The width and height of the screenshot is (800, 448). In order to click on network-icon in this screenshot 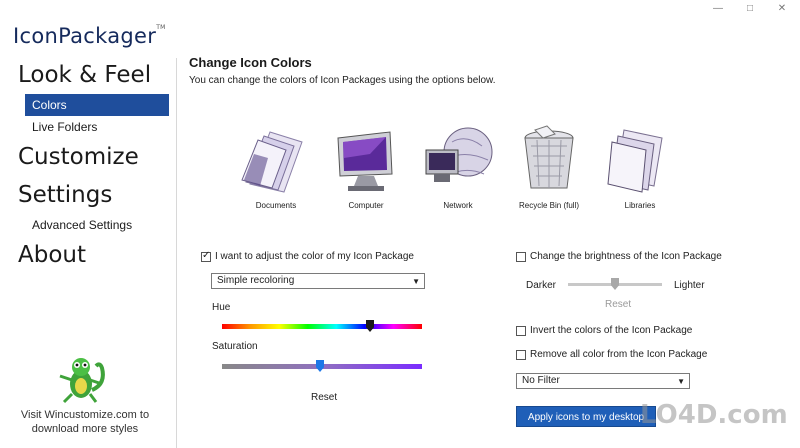, I will do `click(458, 160)`.